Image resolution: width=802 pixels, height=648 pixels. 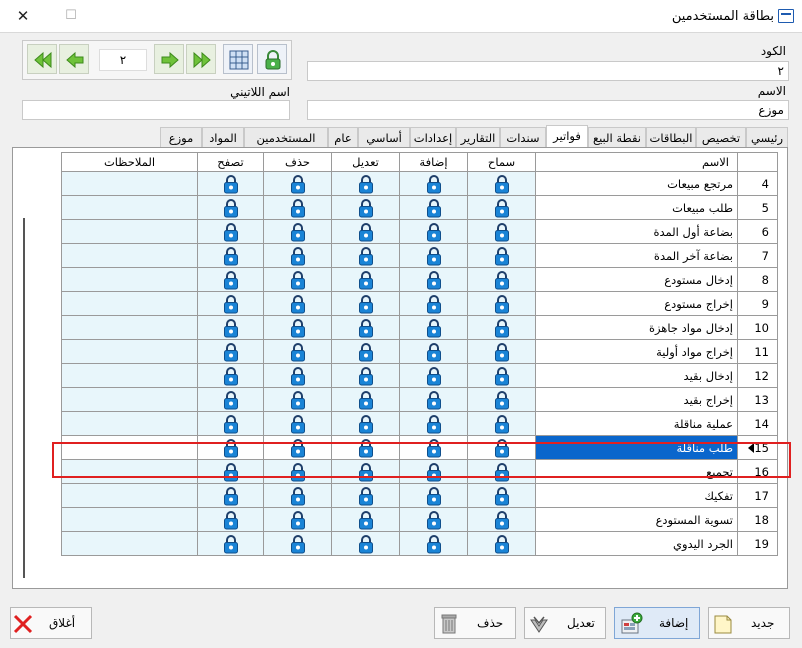 What do you see at coordinates (636, 279) in the screenshot?
I see `row-name-cell: إدخال مستودع` at bounding box center [636, 279].